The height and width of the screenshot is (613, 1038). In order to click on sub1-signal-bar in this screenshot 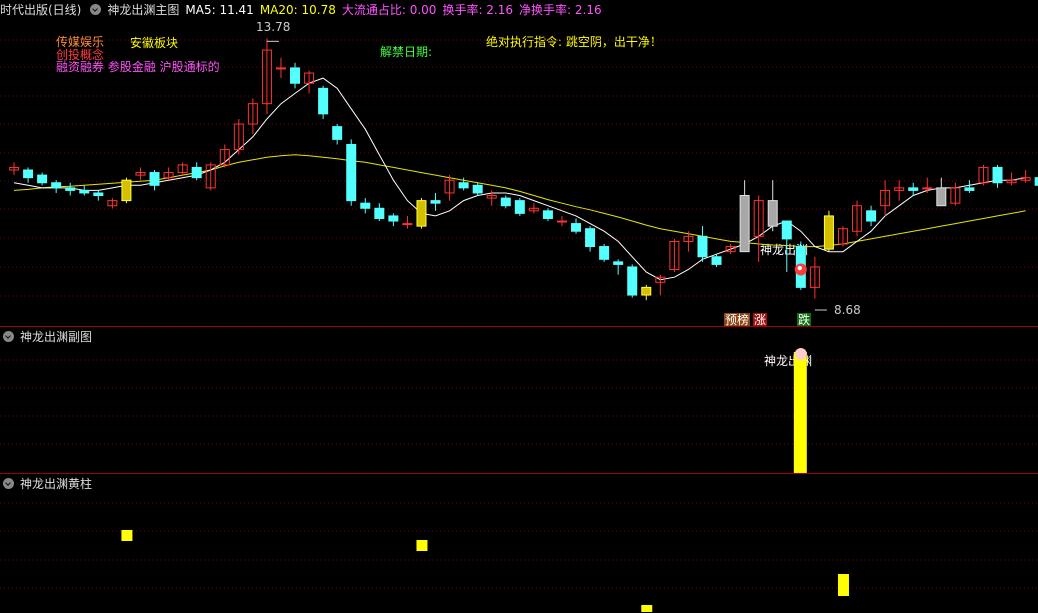, I will do `click(800, 412)`.